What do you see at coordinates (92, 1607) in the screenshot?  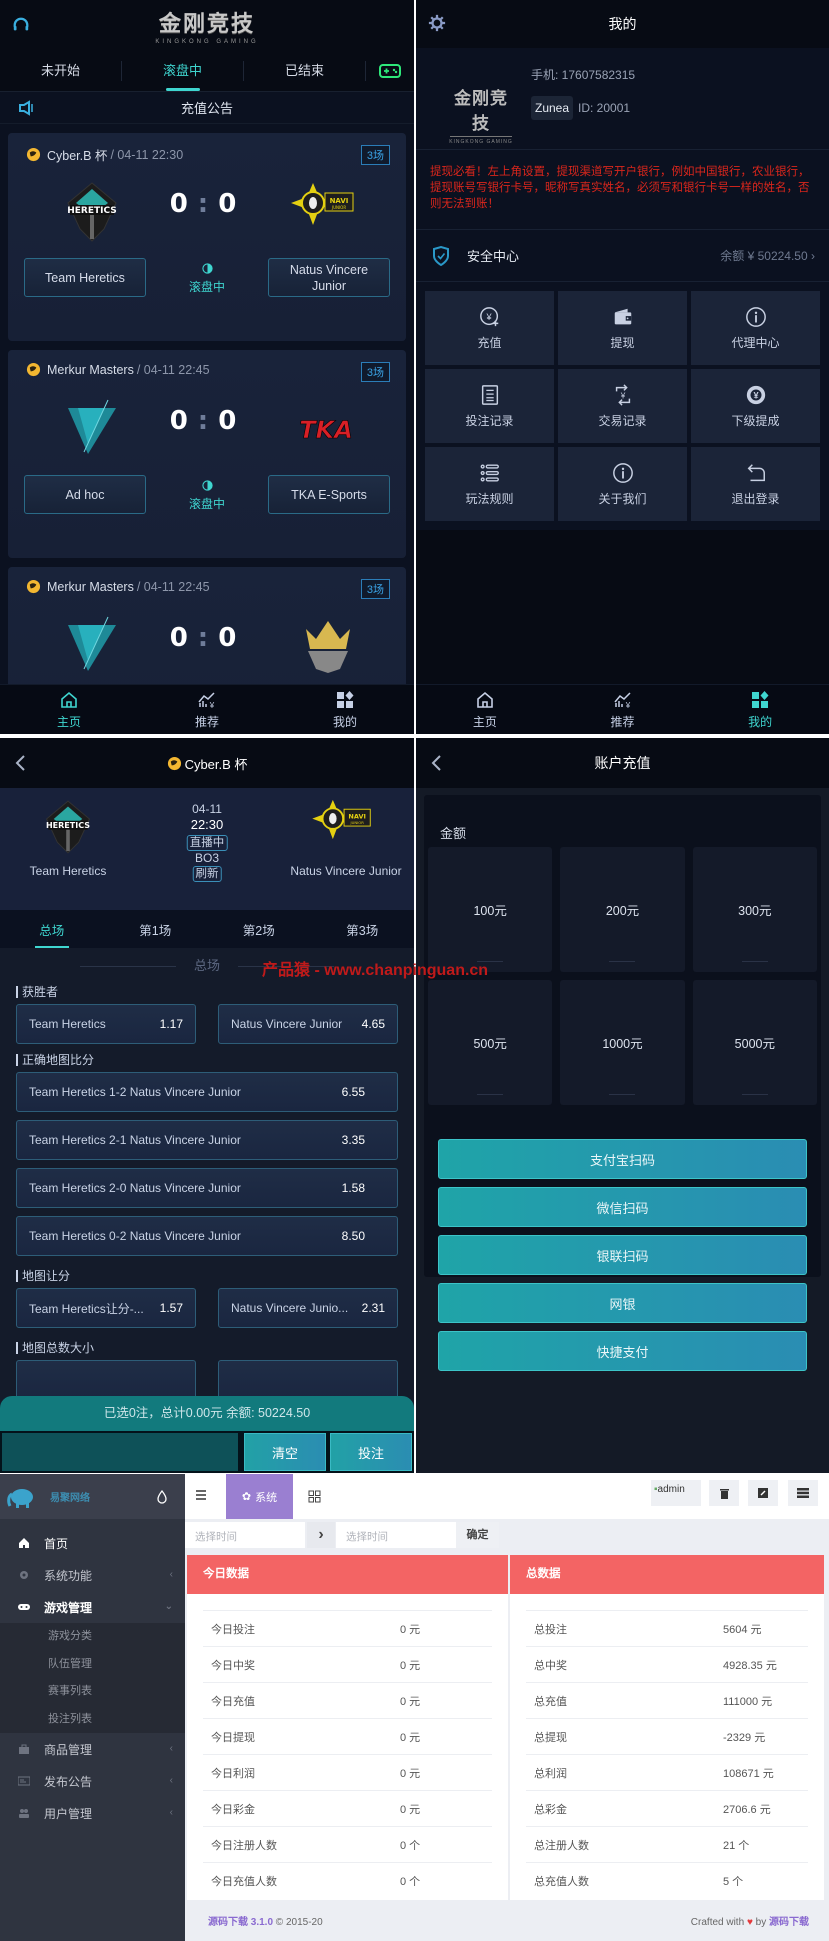 I see `menu-game: 游戏管理 ⌄` at bounding box center [92, 1607].